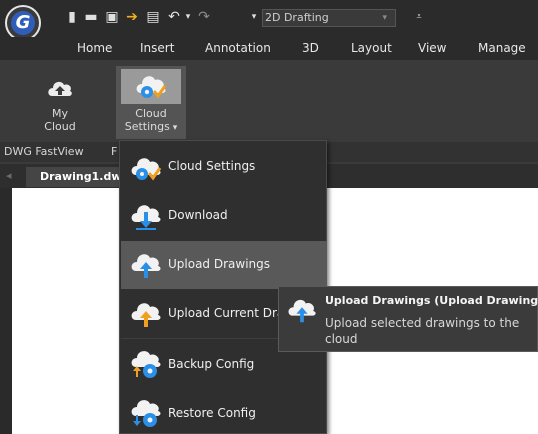 The image size is (538, 434). I want to click on workspace-value: 2D Drafting, so click(297, 17).